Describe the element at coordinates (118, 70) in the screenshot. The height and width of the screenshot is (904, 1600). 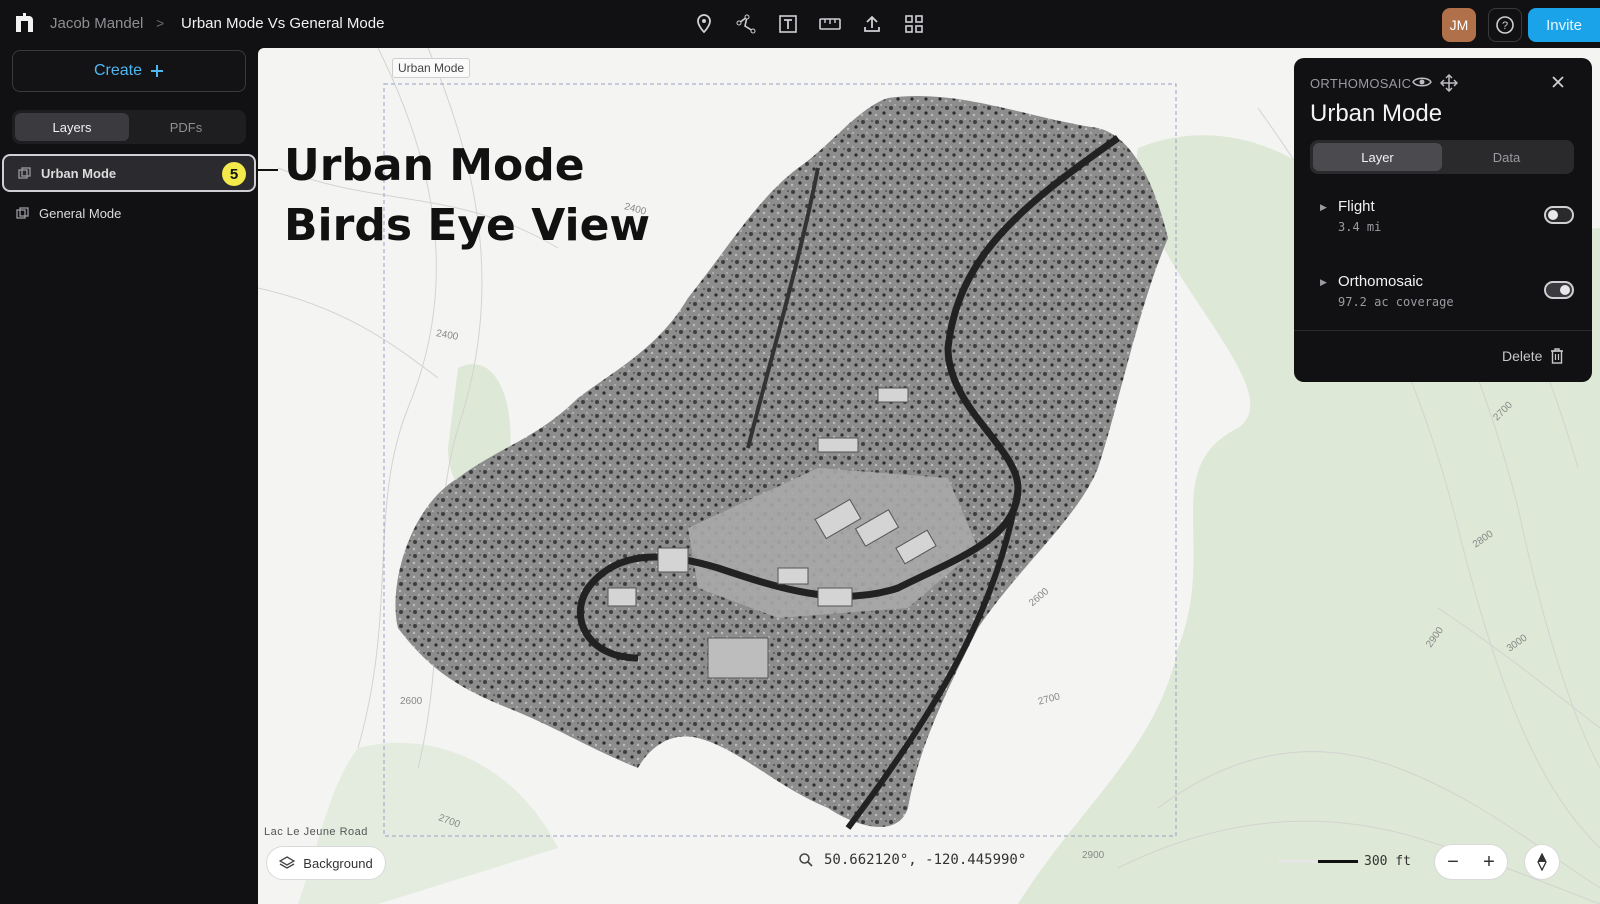
I see `create-label: Create` at that location.